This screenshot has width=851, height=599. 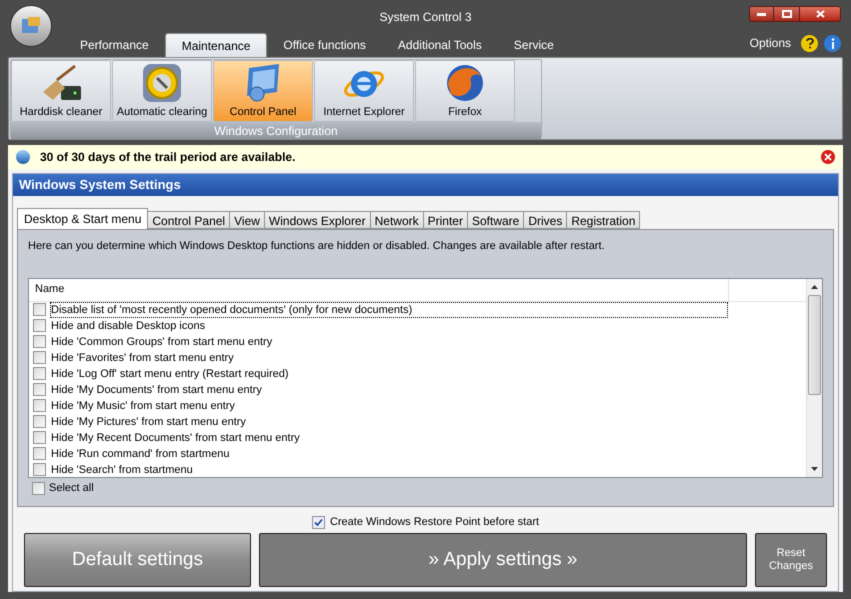 What do you see at coordinates (495, 220) in the screenshot?
I see `tab: Software` at bounding box center [495, 220].